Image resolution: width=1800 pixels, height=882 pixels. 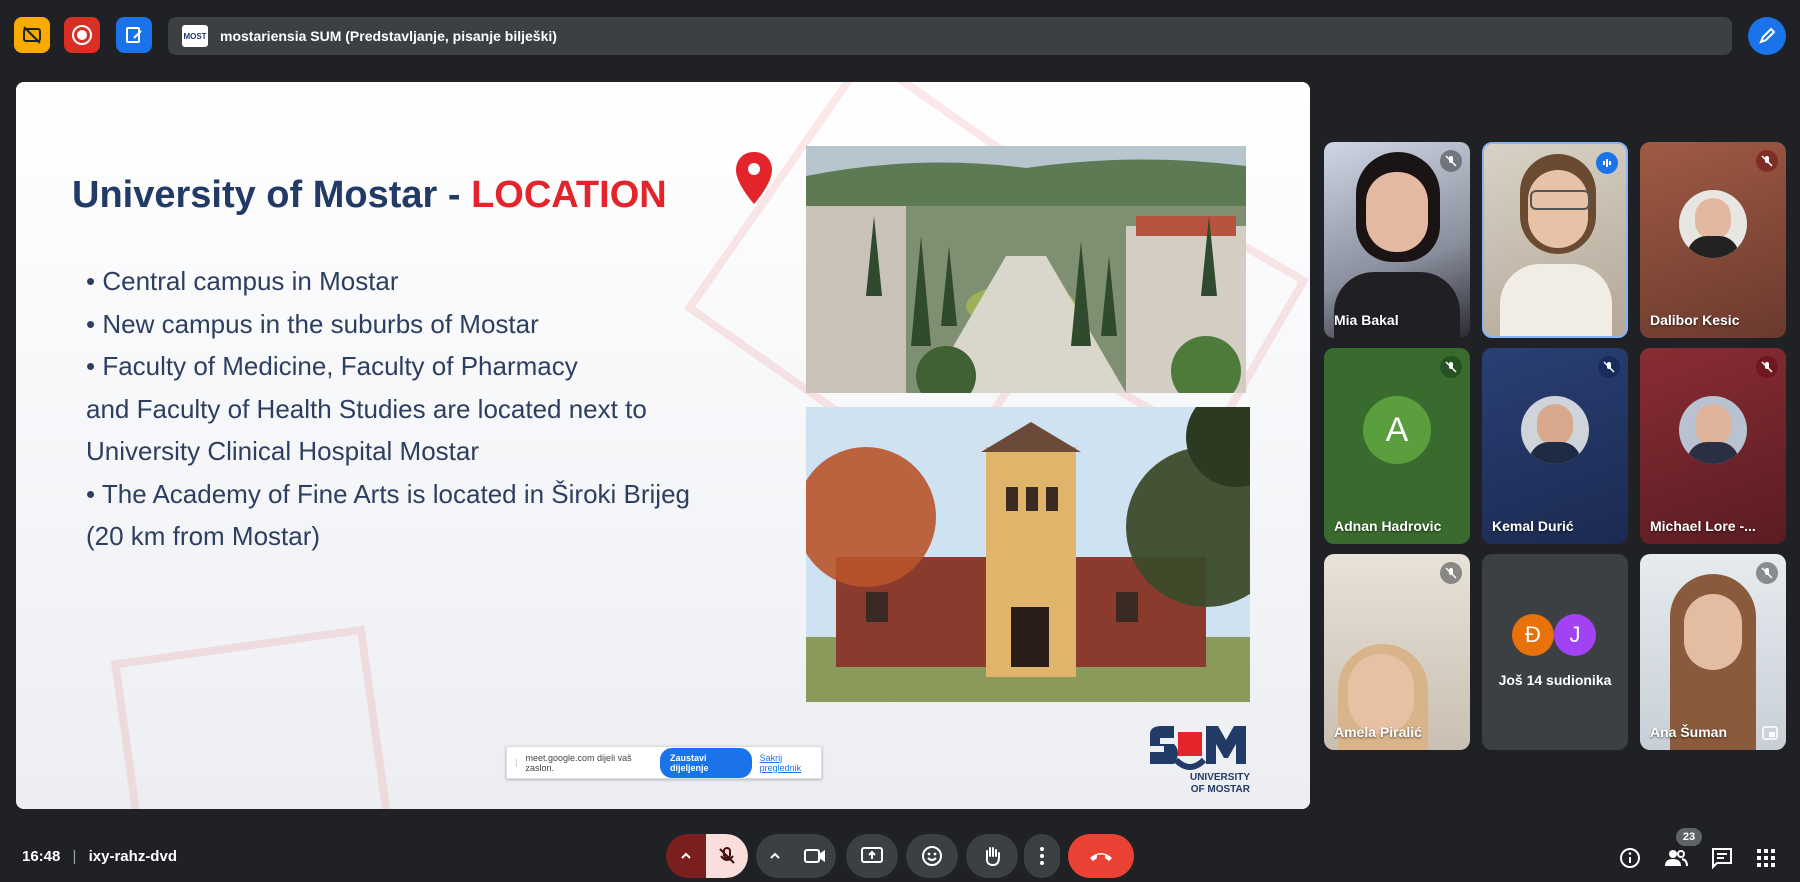 I want to click on participant-tile: Dalibor Kesic, so click(x=1713, y=240).